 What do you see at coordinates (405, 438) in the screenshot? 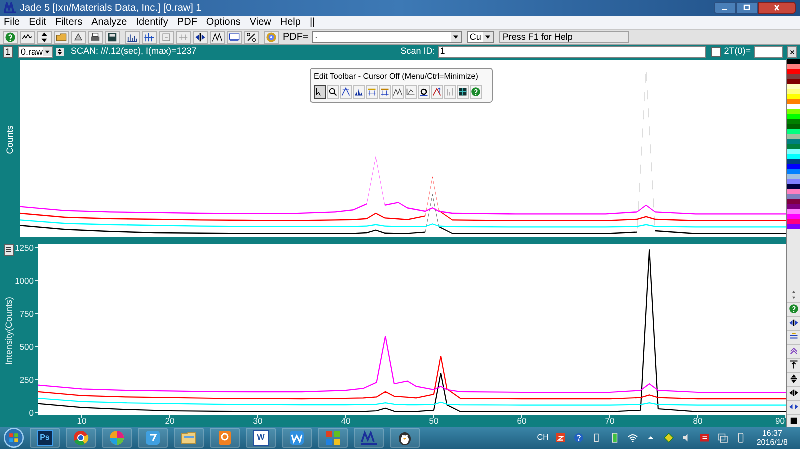
I see `taskbar-app-button` at bounding box center [405, 438].